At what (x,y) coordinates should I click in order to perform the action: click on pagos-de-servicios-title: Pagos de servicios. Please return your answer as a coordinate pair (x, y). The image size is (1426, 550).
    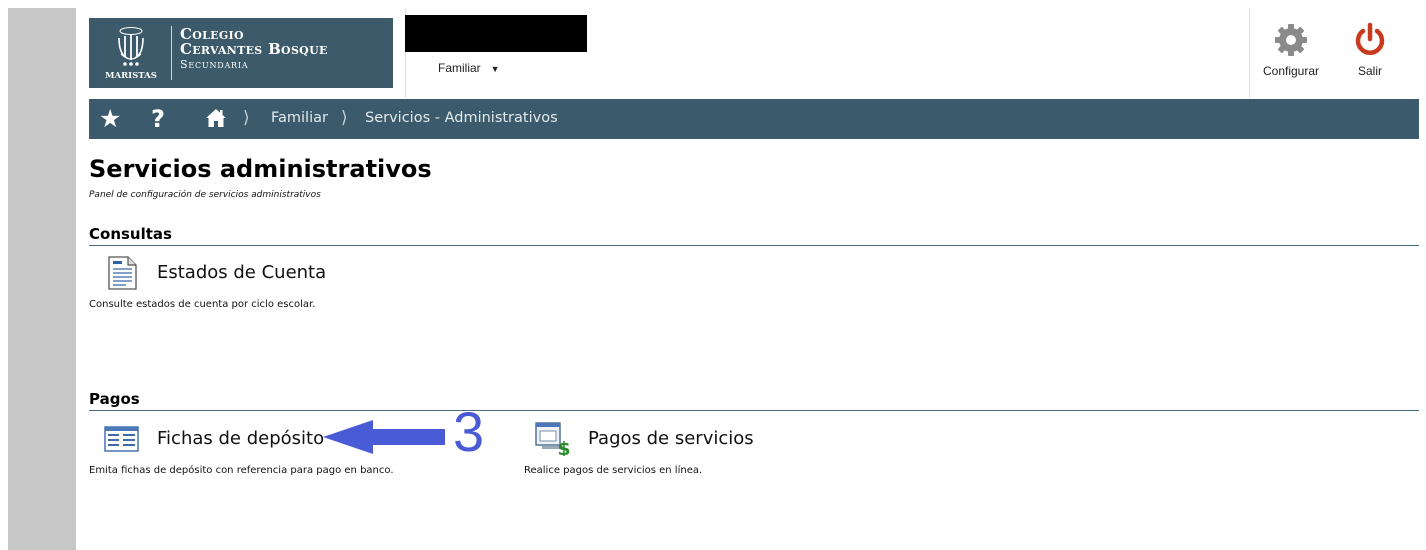
    Looking at the image, I should click on (671, 438).